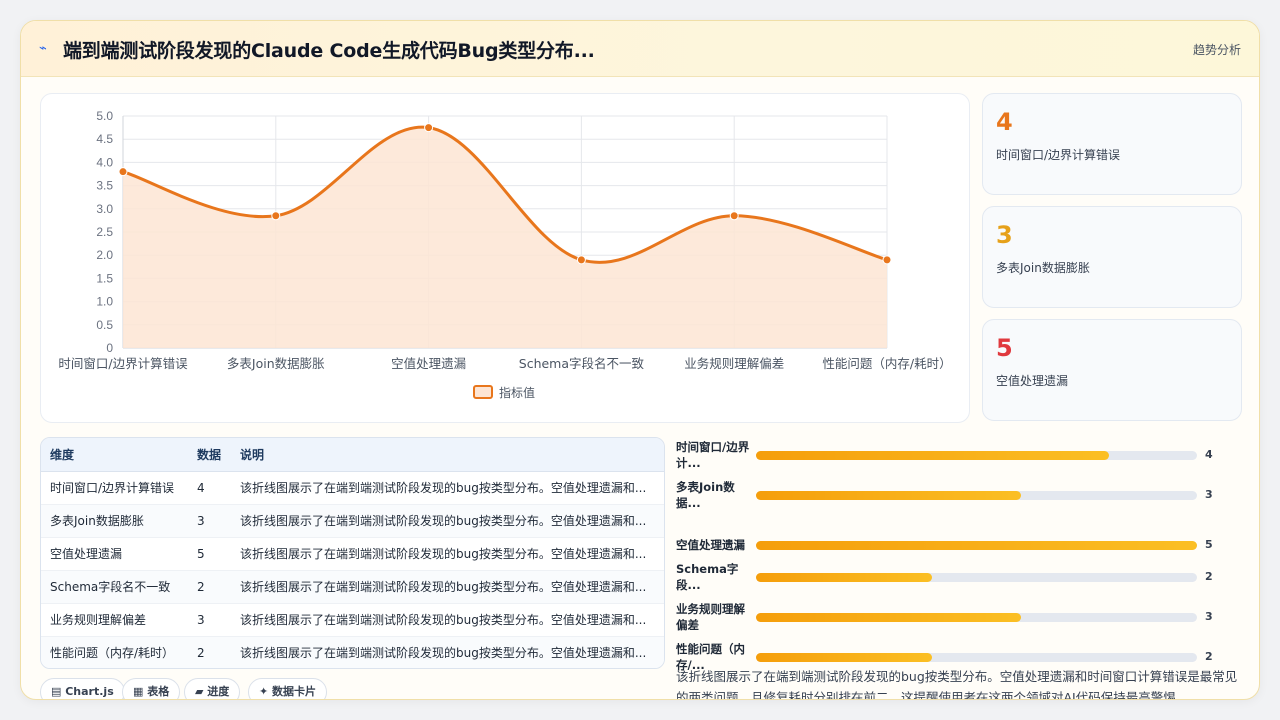  I want to click on stat-value: 3, so click(1004, 235).